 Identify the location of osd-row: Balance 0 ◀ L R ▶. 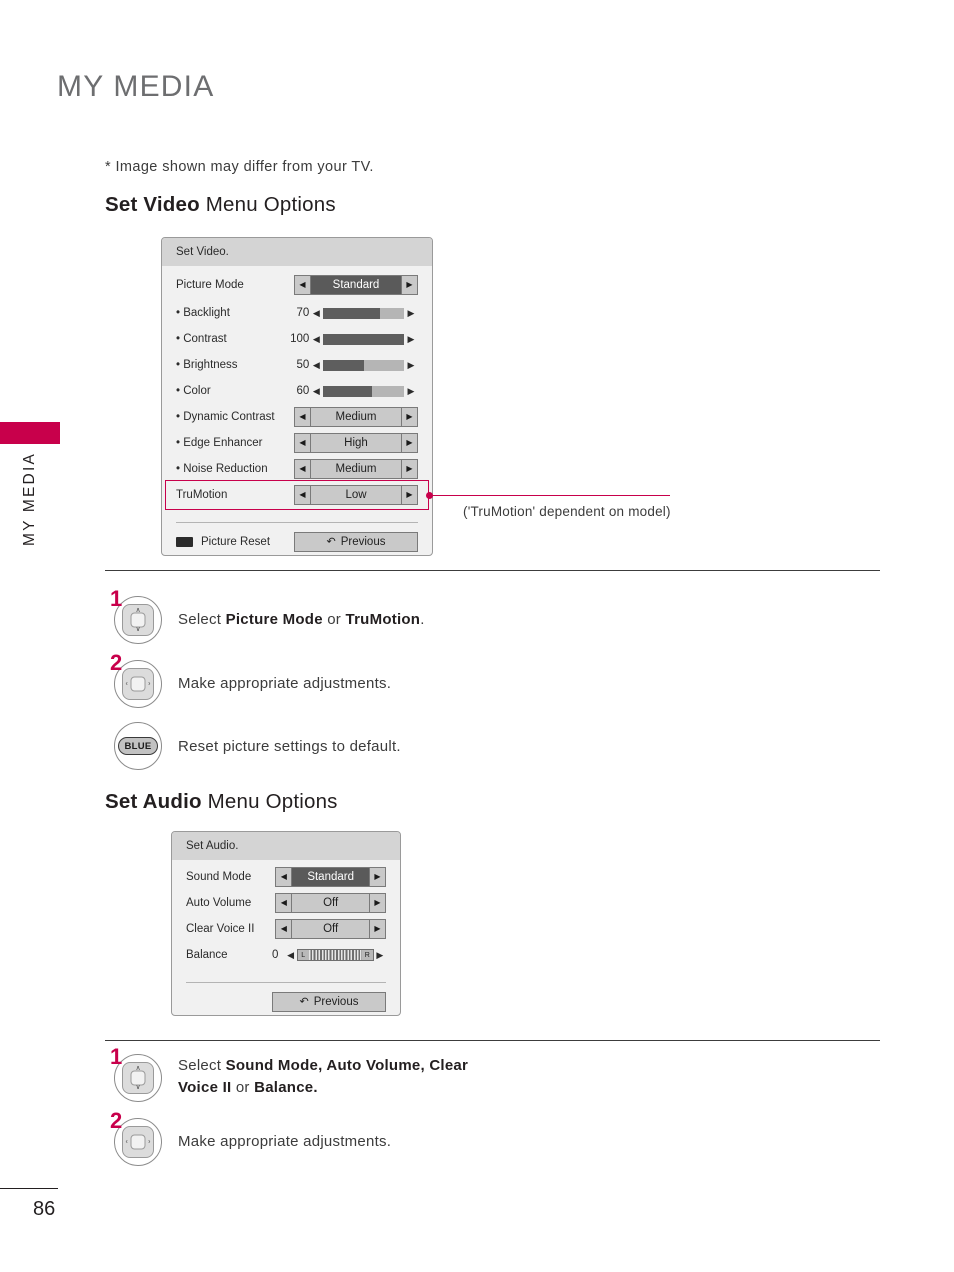
(286, 955).